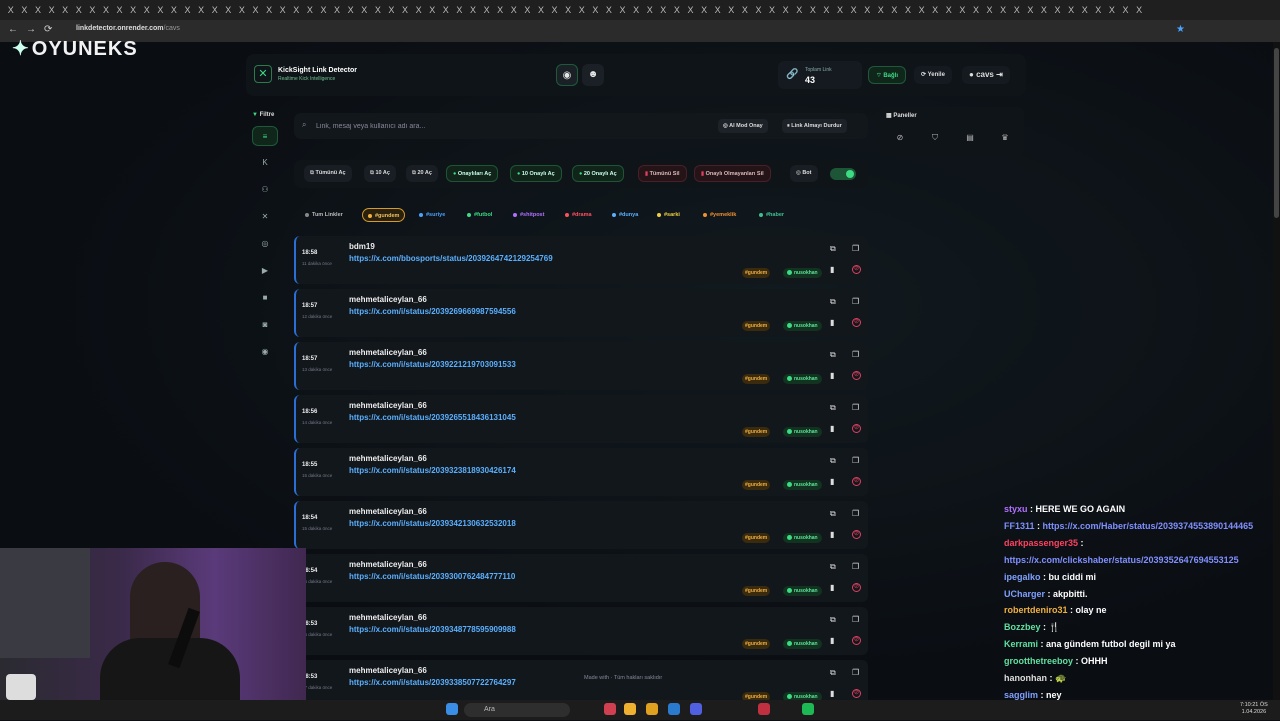 The width and height of the screenshot is (1280, 721). Describe the element at coordinates (536, 173) in the screenshot. I see `action-button-4: ● 10 Onaylı Aç` at that location.